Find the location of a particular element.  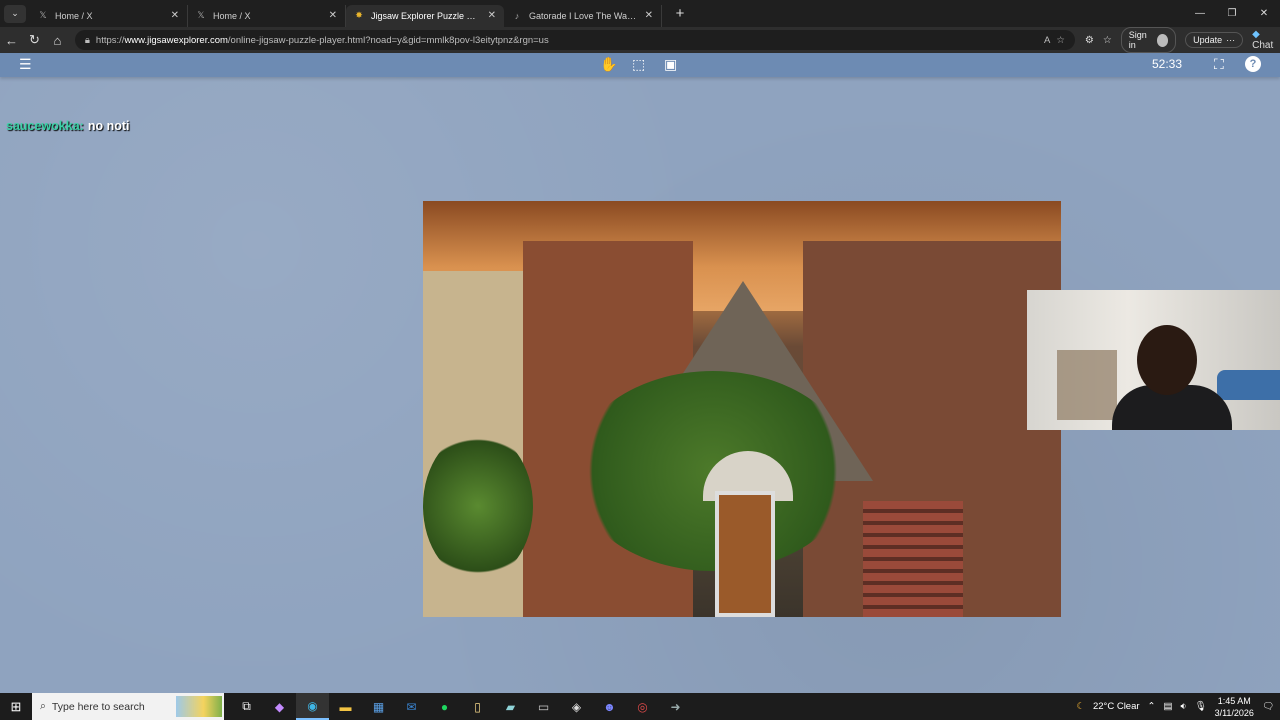

update-button: Update ··· is located at coordinates (1214, 40).